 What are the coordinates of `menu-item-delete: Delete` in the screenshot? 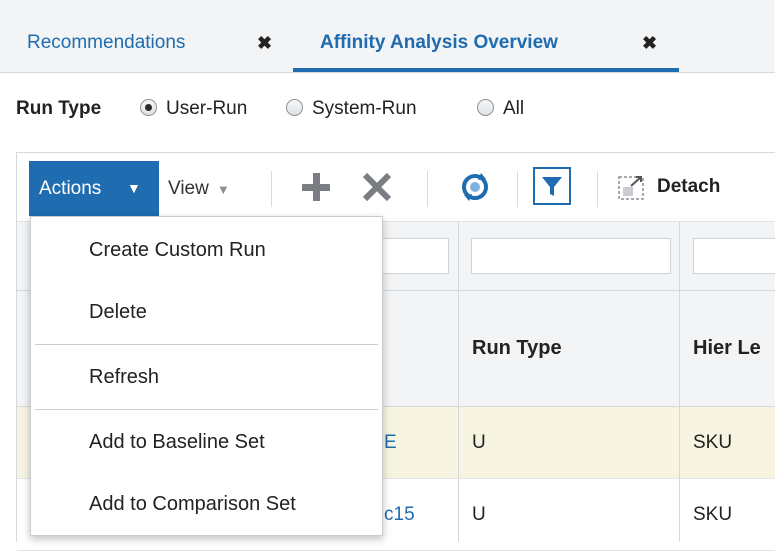 It's located at (118, 312).